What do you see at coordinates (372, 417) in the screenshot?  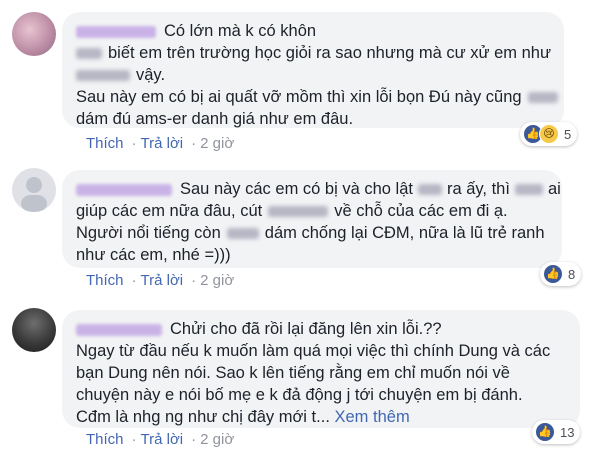 I see `see-more-link: Xem thêm` at bounding box center [372, 417].